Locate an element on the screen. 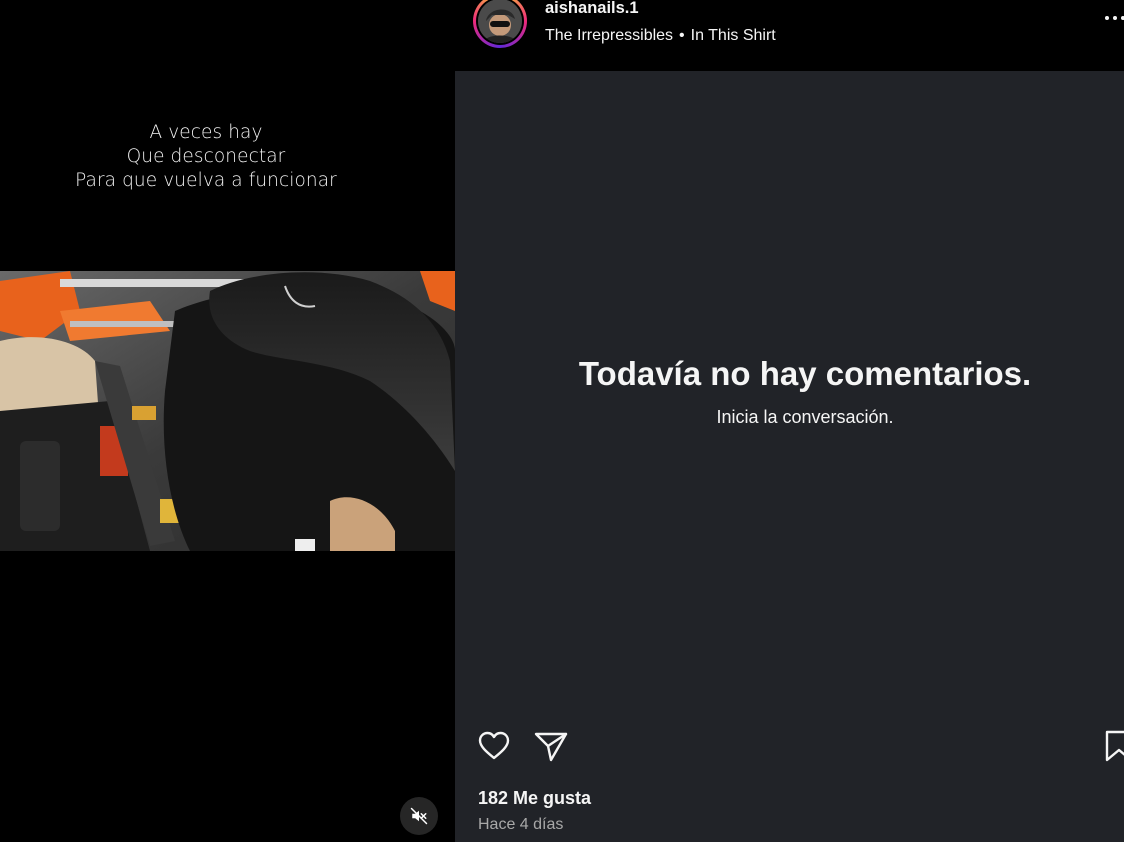 Image resolution: width=1124 pixels, height=842 pixels. caption-line: Para que vuelva a funcionar is located at coordinates (206, 180).